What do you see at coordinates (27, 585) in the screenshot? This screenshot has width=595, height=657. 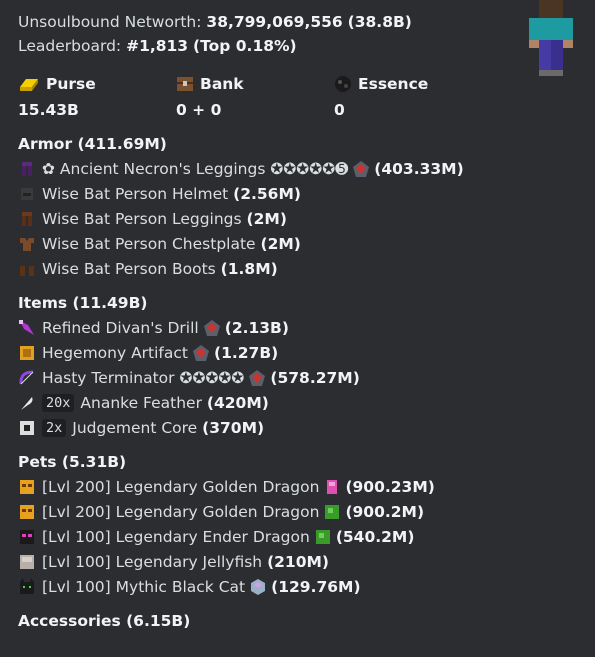 I see `black-cat-icon` at bounding box center [27, 585].